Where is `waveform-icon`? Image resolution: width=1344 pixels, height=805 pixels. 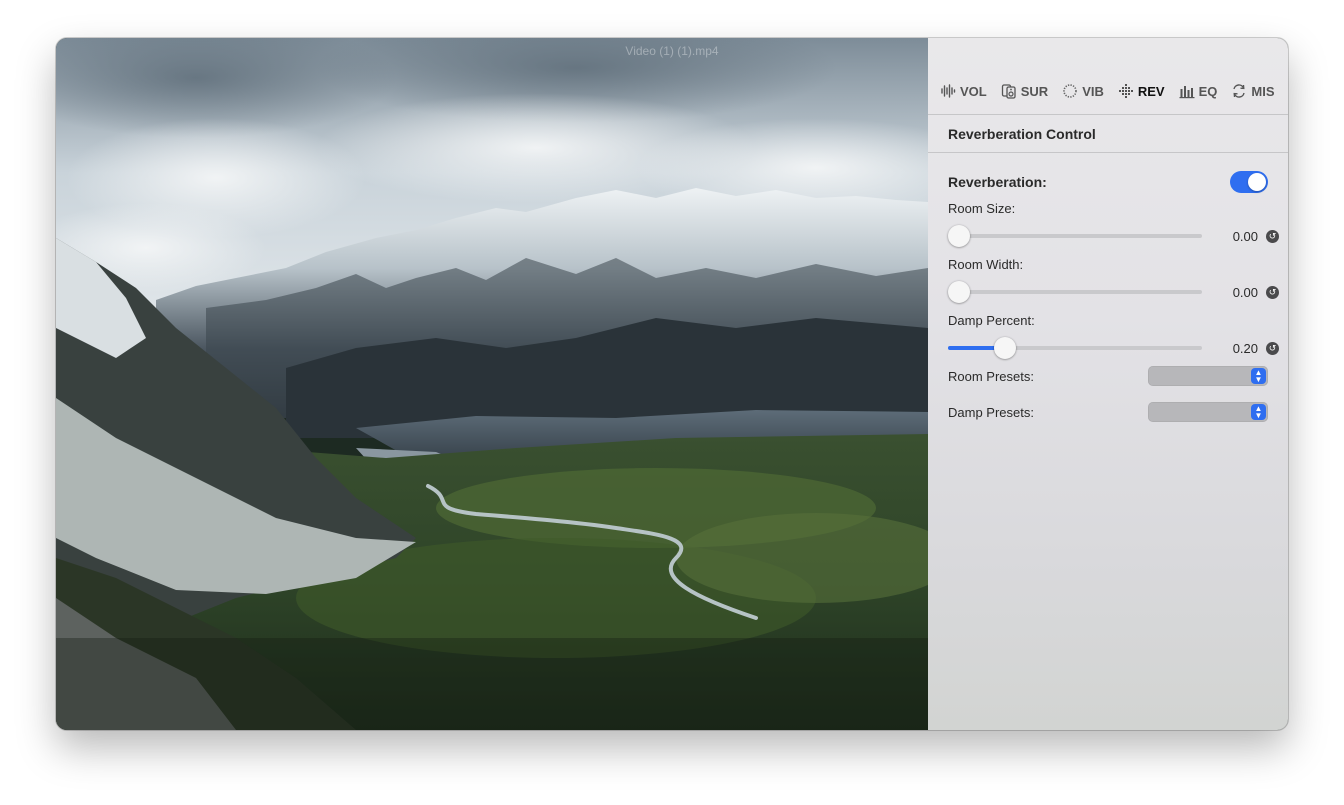 waveform-icon is located at coordinates (948, 91).